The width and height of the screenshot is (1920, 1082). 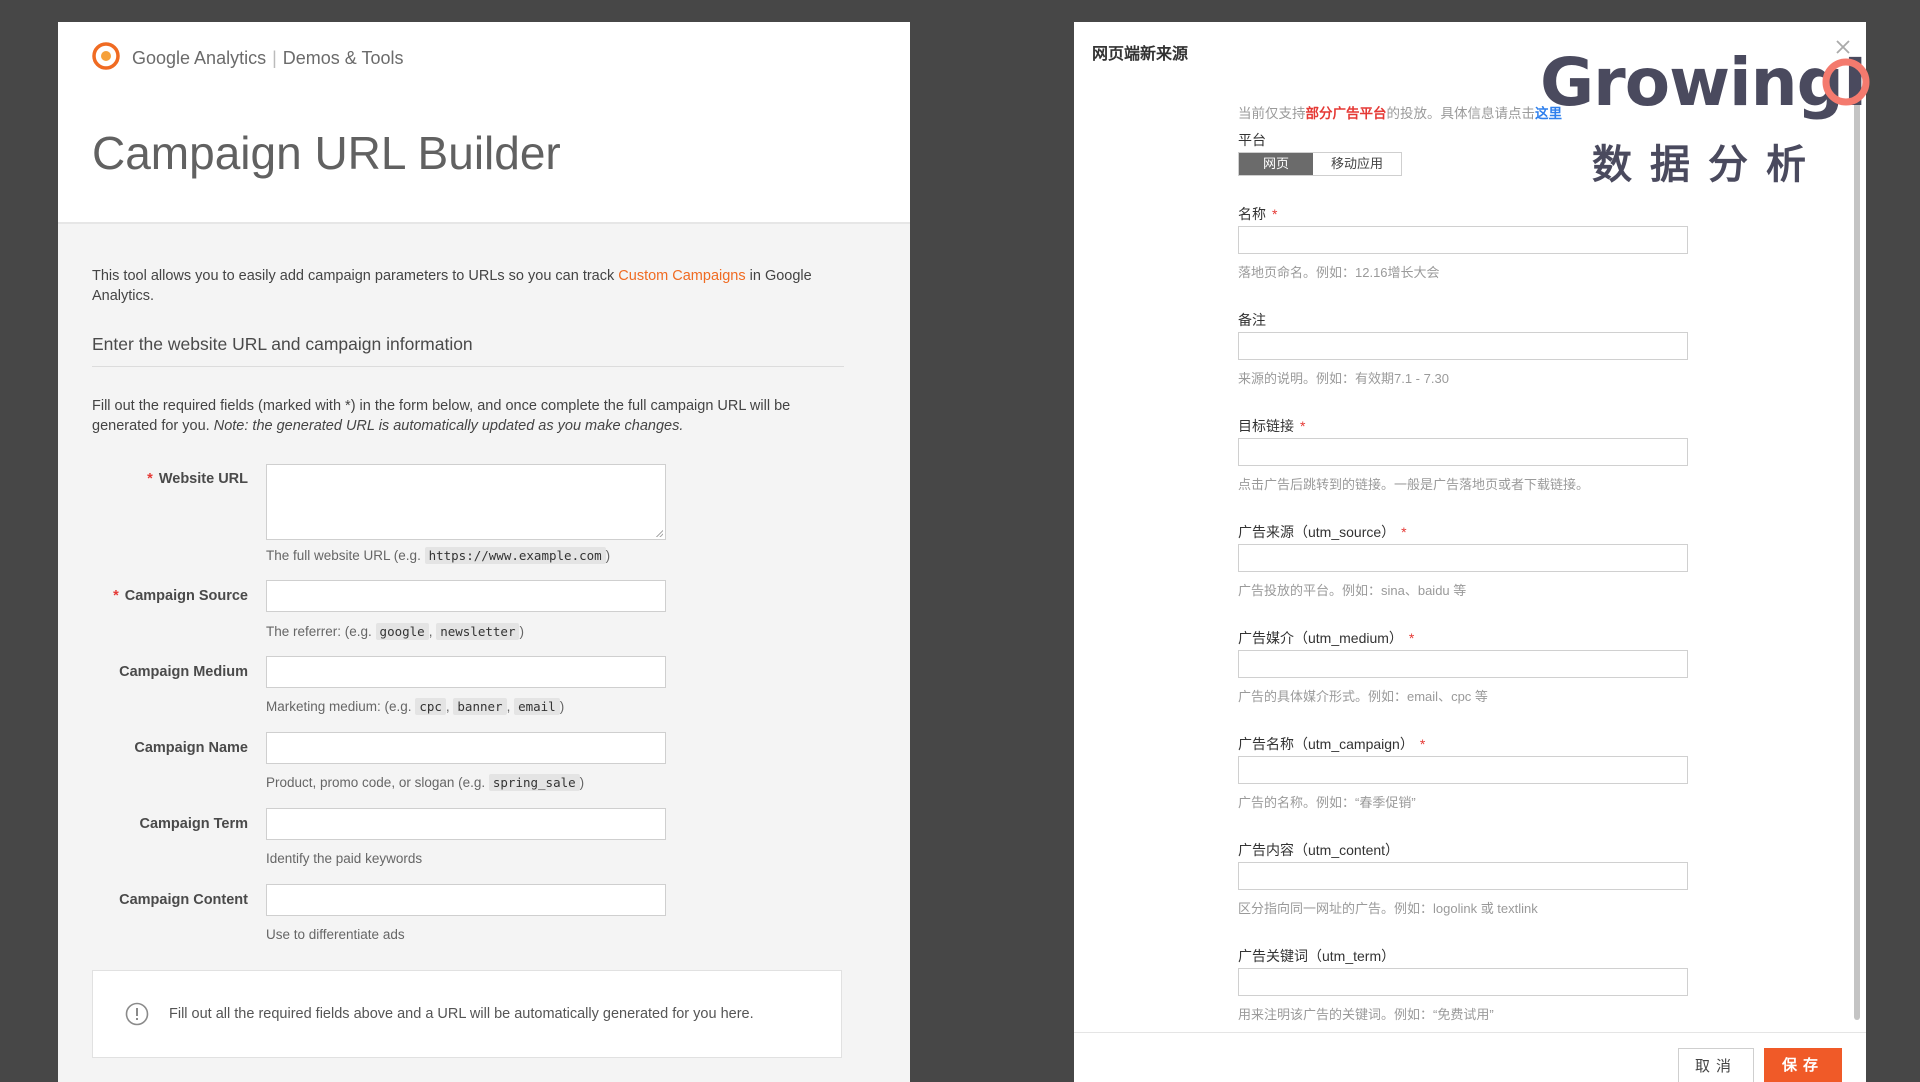 What do you see at coordinates (466, 502) in the screenshot?
I see `website-url-textarea` at bounding box center [466, 502].